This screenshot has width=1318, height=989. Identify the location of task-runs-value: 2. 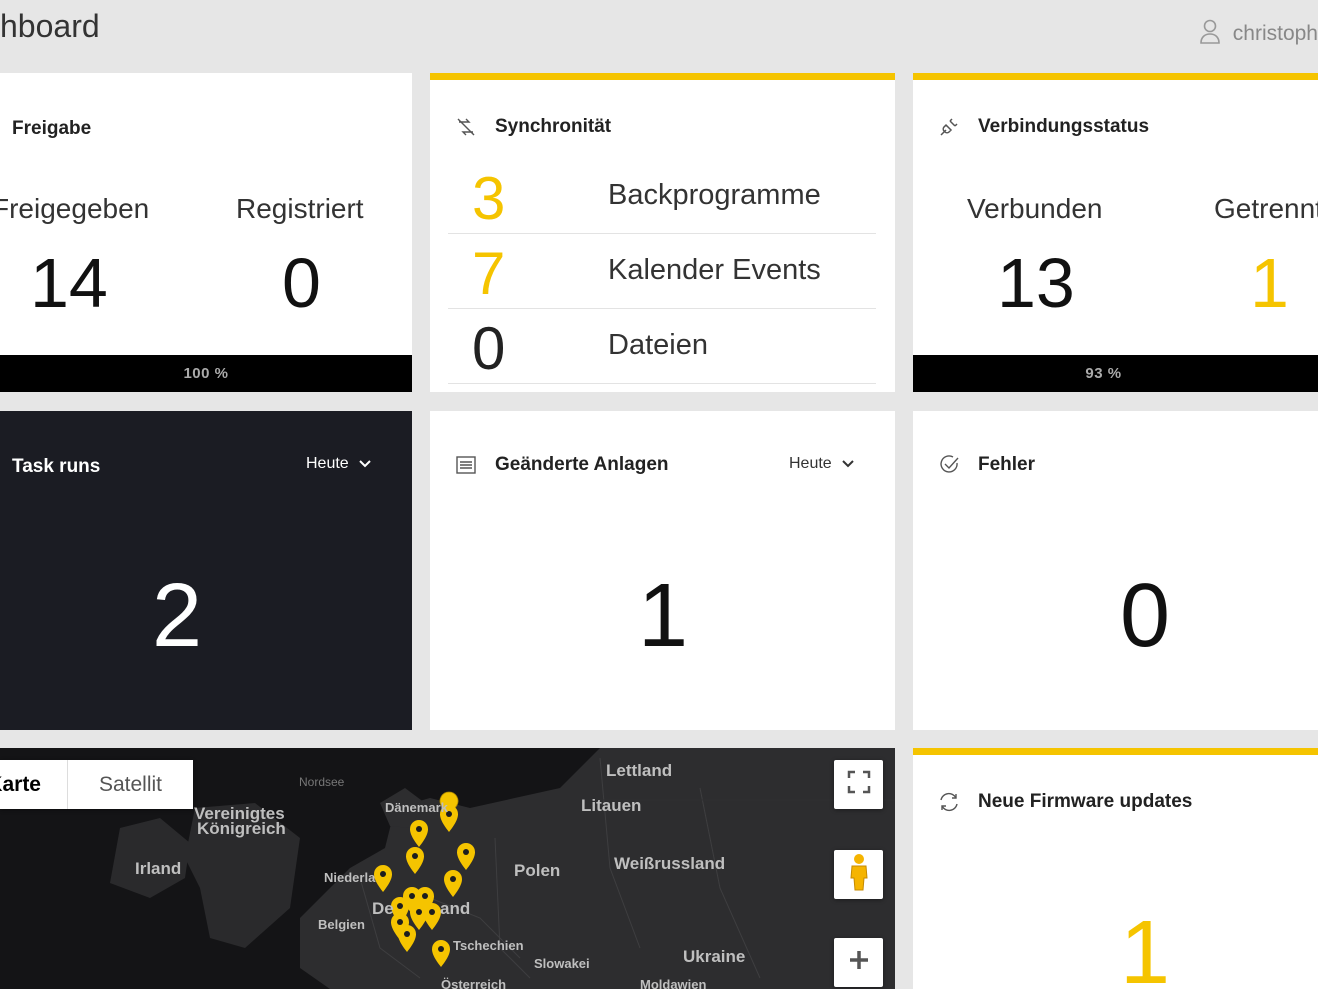
(177, 616).